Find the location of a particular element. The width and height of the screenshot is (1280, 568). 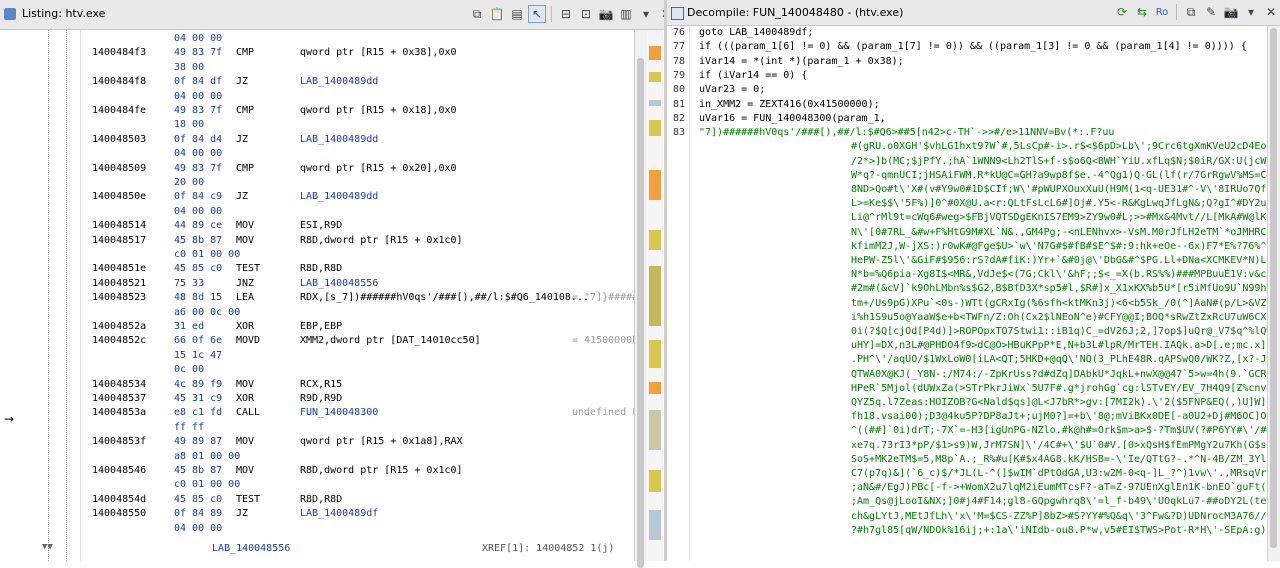

export-icon: ⇆ is located at coordinates (1142, 12).